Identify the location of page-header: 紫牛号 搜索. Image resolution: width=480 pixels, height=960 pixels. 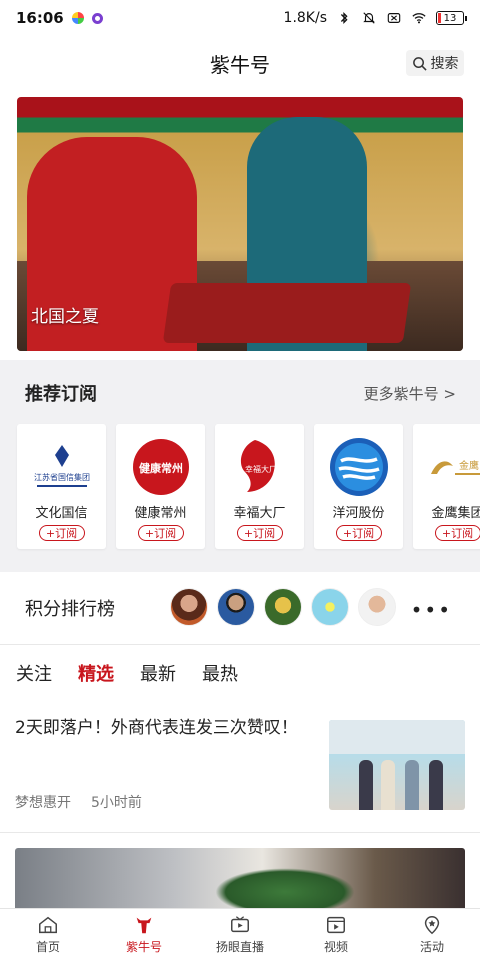
(240, 63).